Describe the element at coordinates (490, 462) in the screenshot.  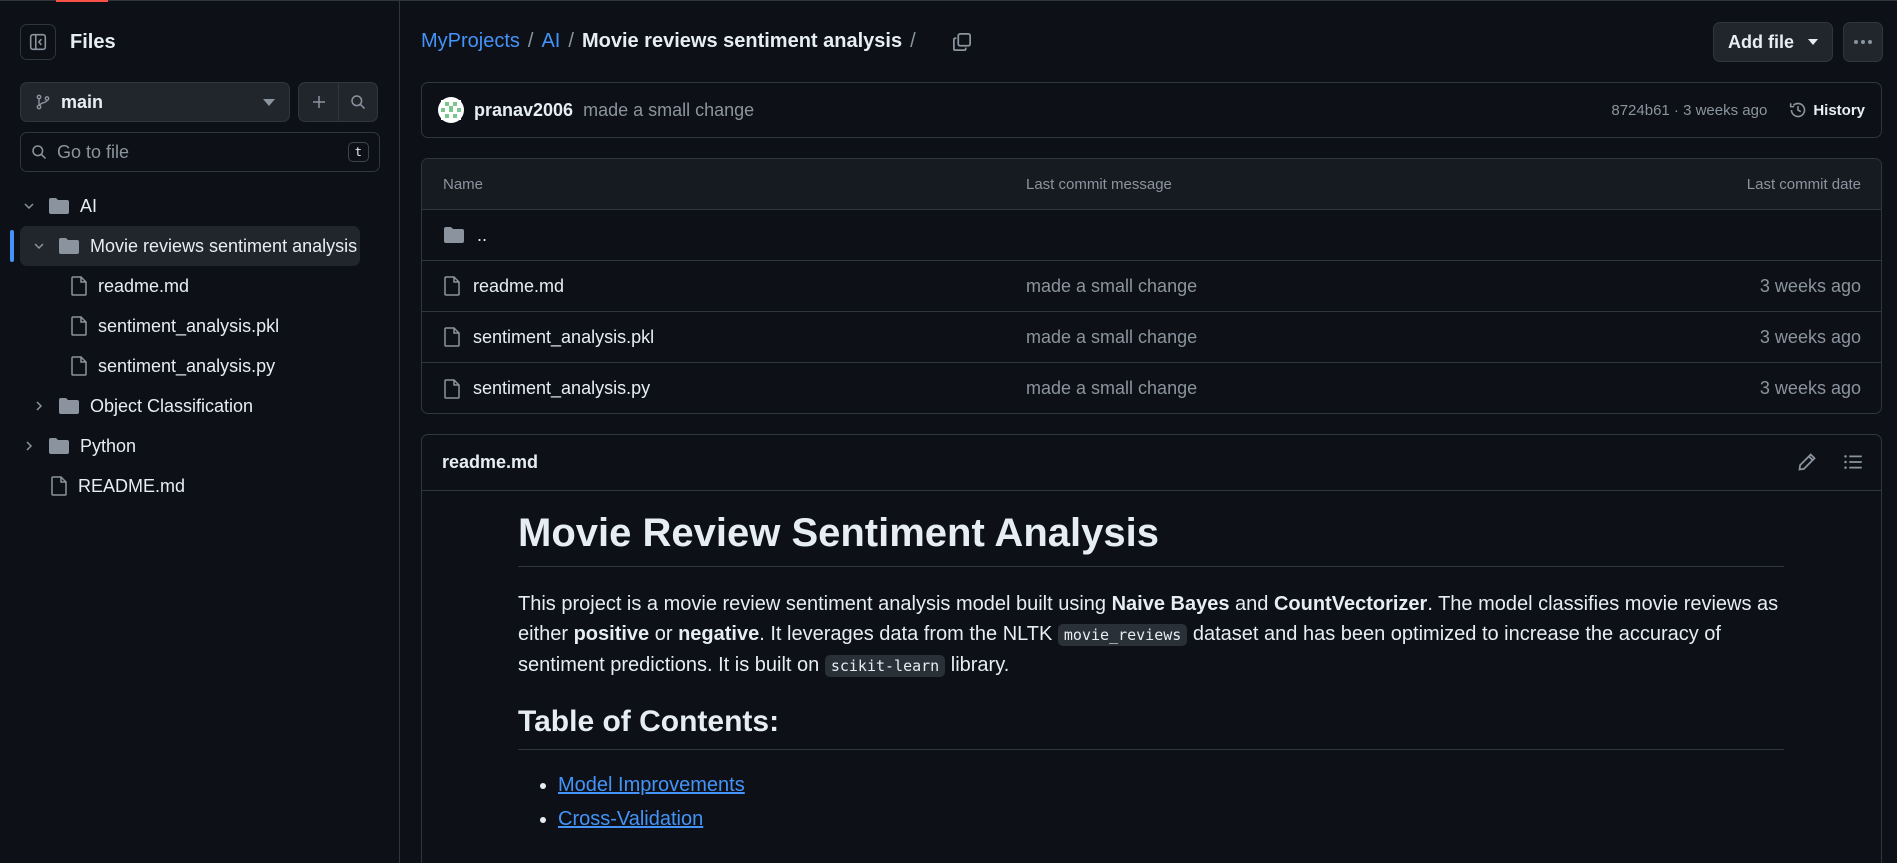
I see `readme-filename: readme.md` at that location.